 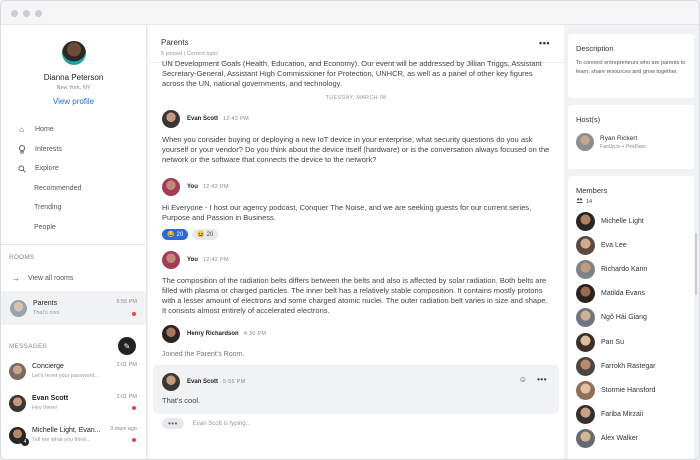 I want to click on compose-button: ✎, so click(x=127, y=346).